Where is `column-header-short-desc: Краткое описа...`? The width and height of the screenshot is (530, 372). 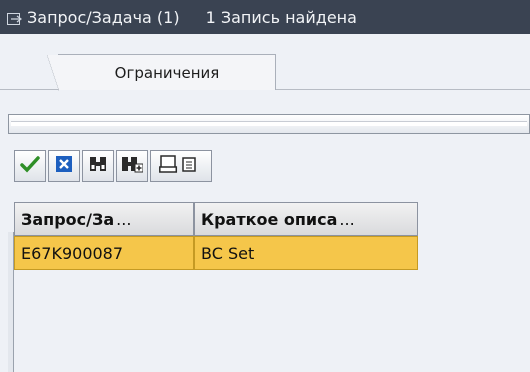 column-header-short-desc: Краткое описа... is located at coordinates (306, 219).